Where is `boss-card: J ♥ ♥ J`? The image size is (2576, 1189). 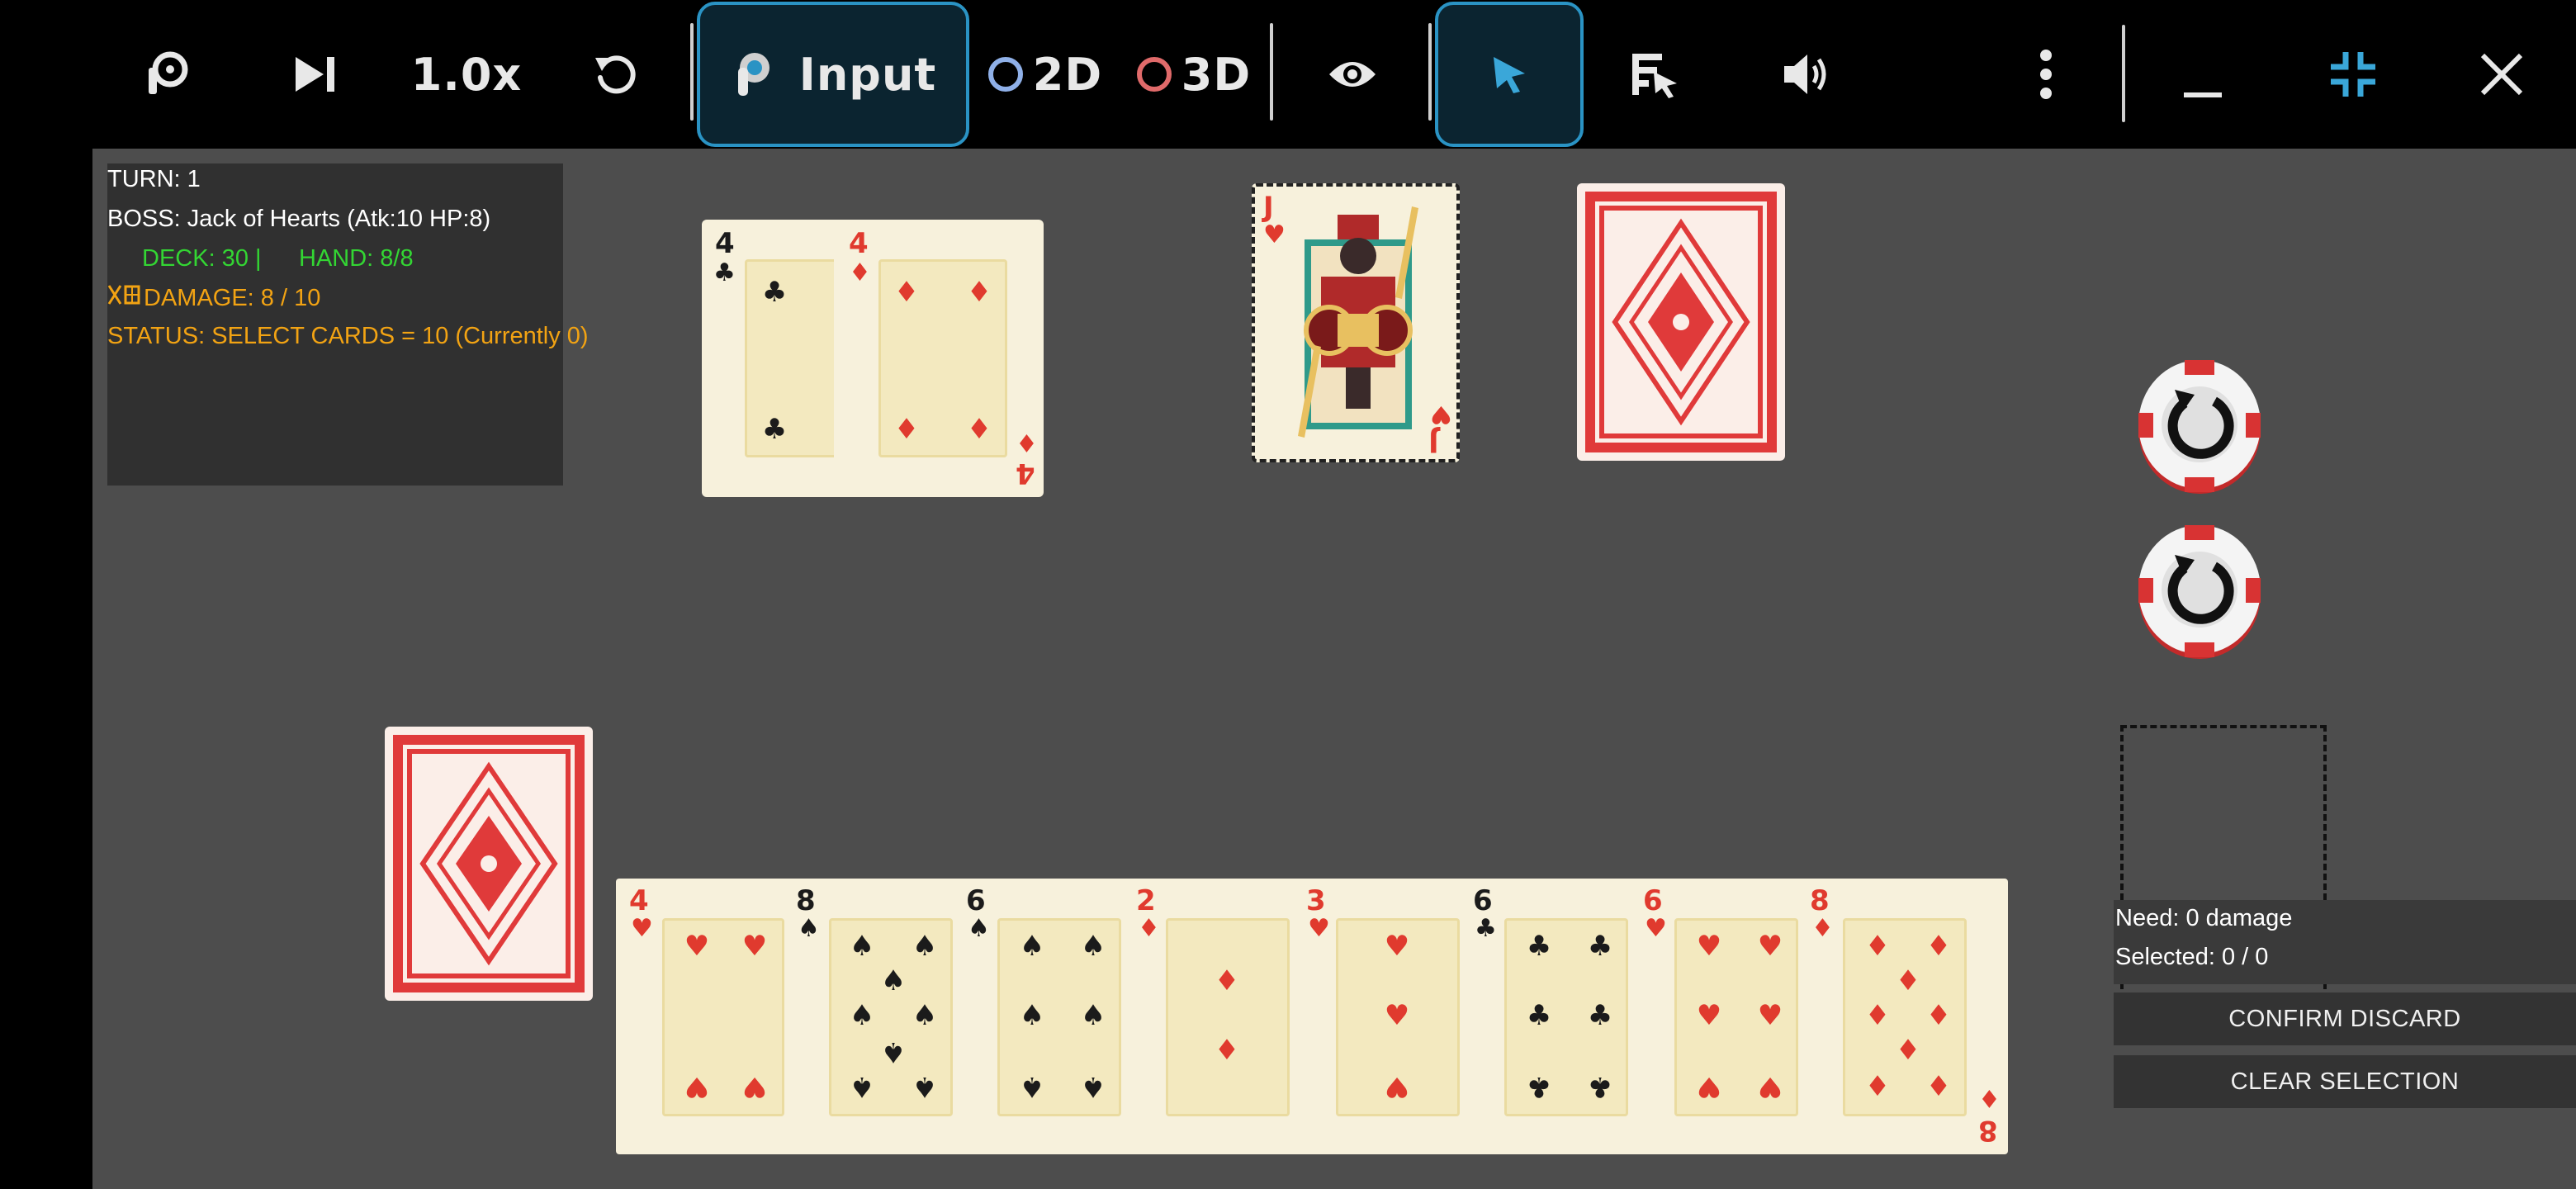
boss-card: J ♥ ♥ J is located at coordinates (1356, 322).